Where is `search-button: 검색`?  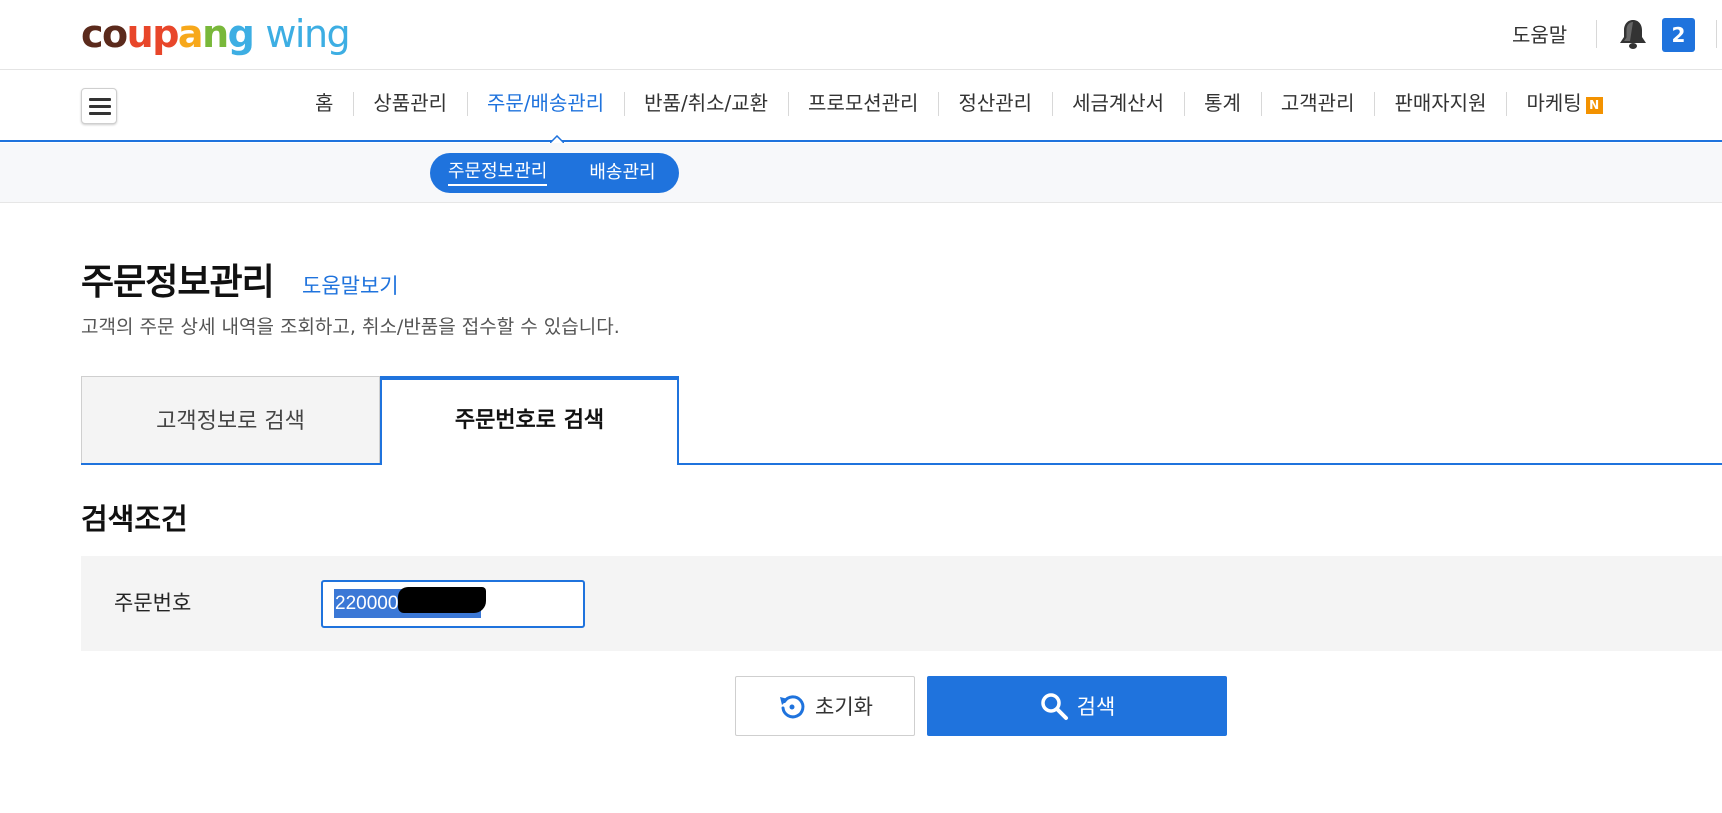
search-button: 검색 is located at coordinates (1077, 706).